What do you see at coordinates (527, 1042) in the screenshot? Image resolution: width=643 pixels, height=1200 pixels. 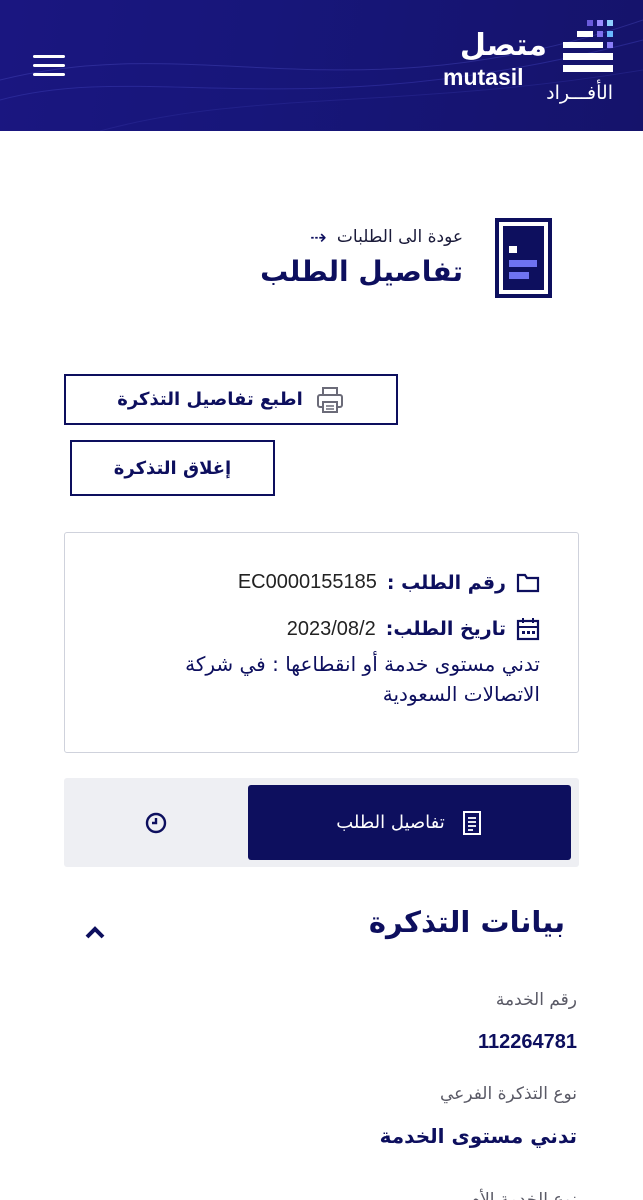 I see `service-number-value: 112264781` at bounding box center [527, 1042].